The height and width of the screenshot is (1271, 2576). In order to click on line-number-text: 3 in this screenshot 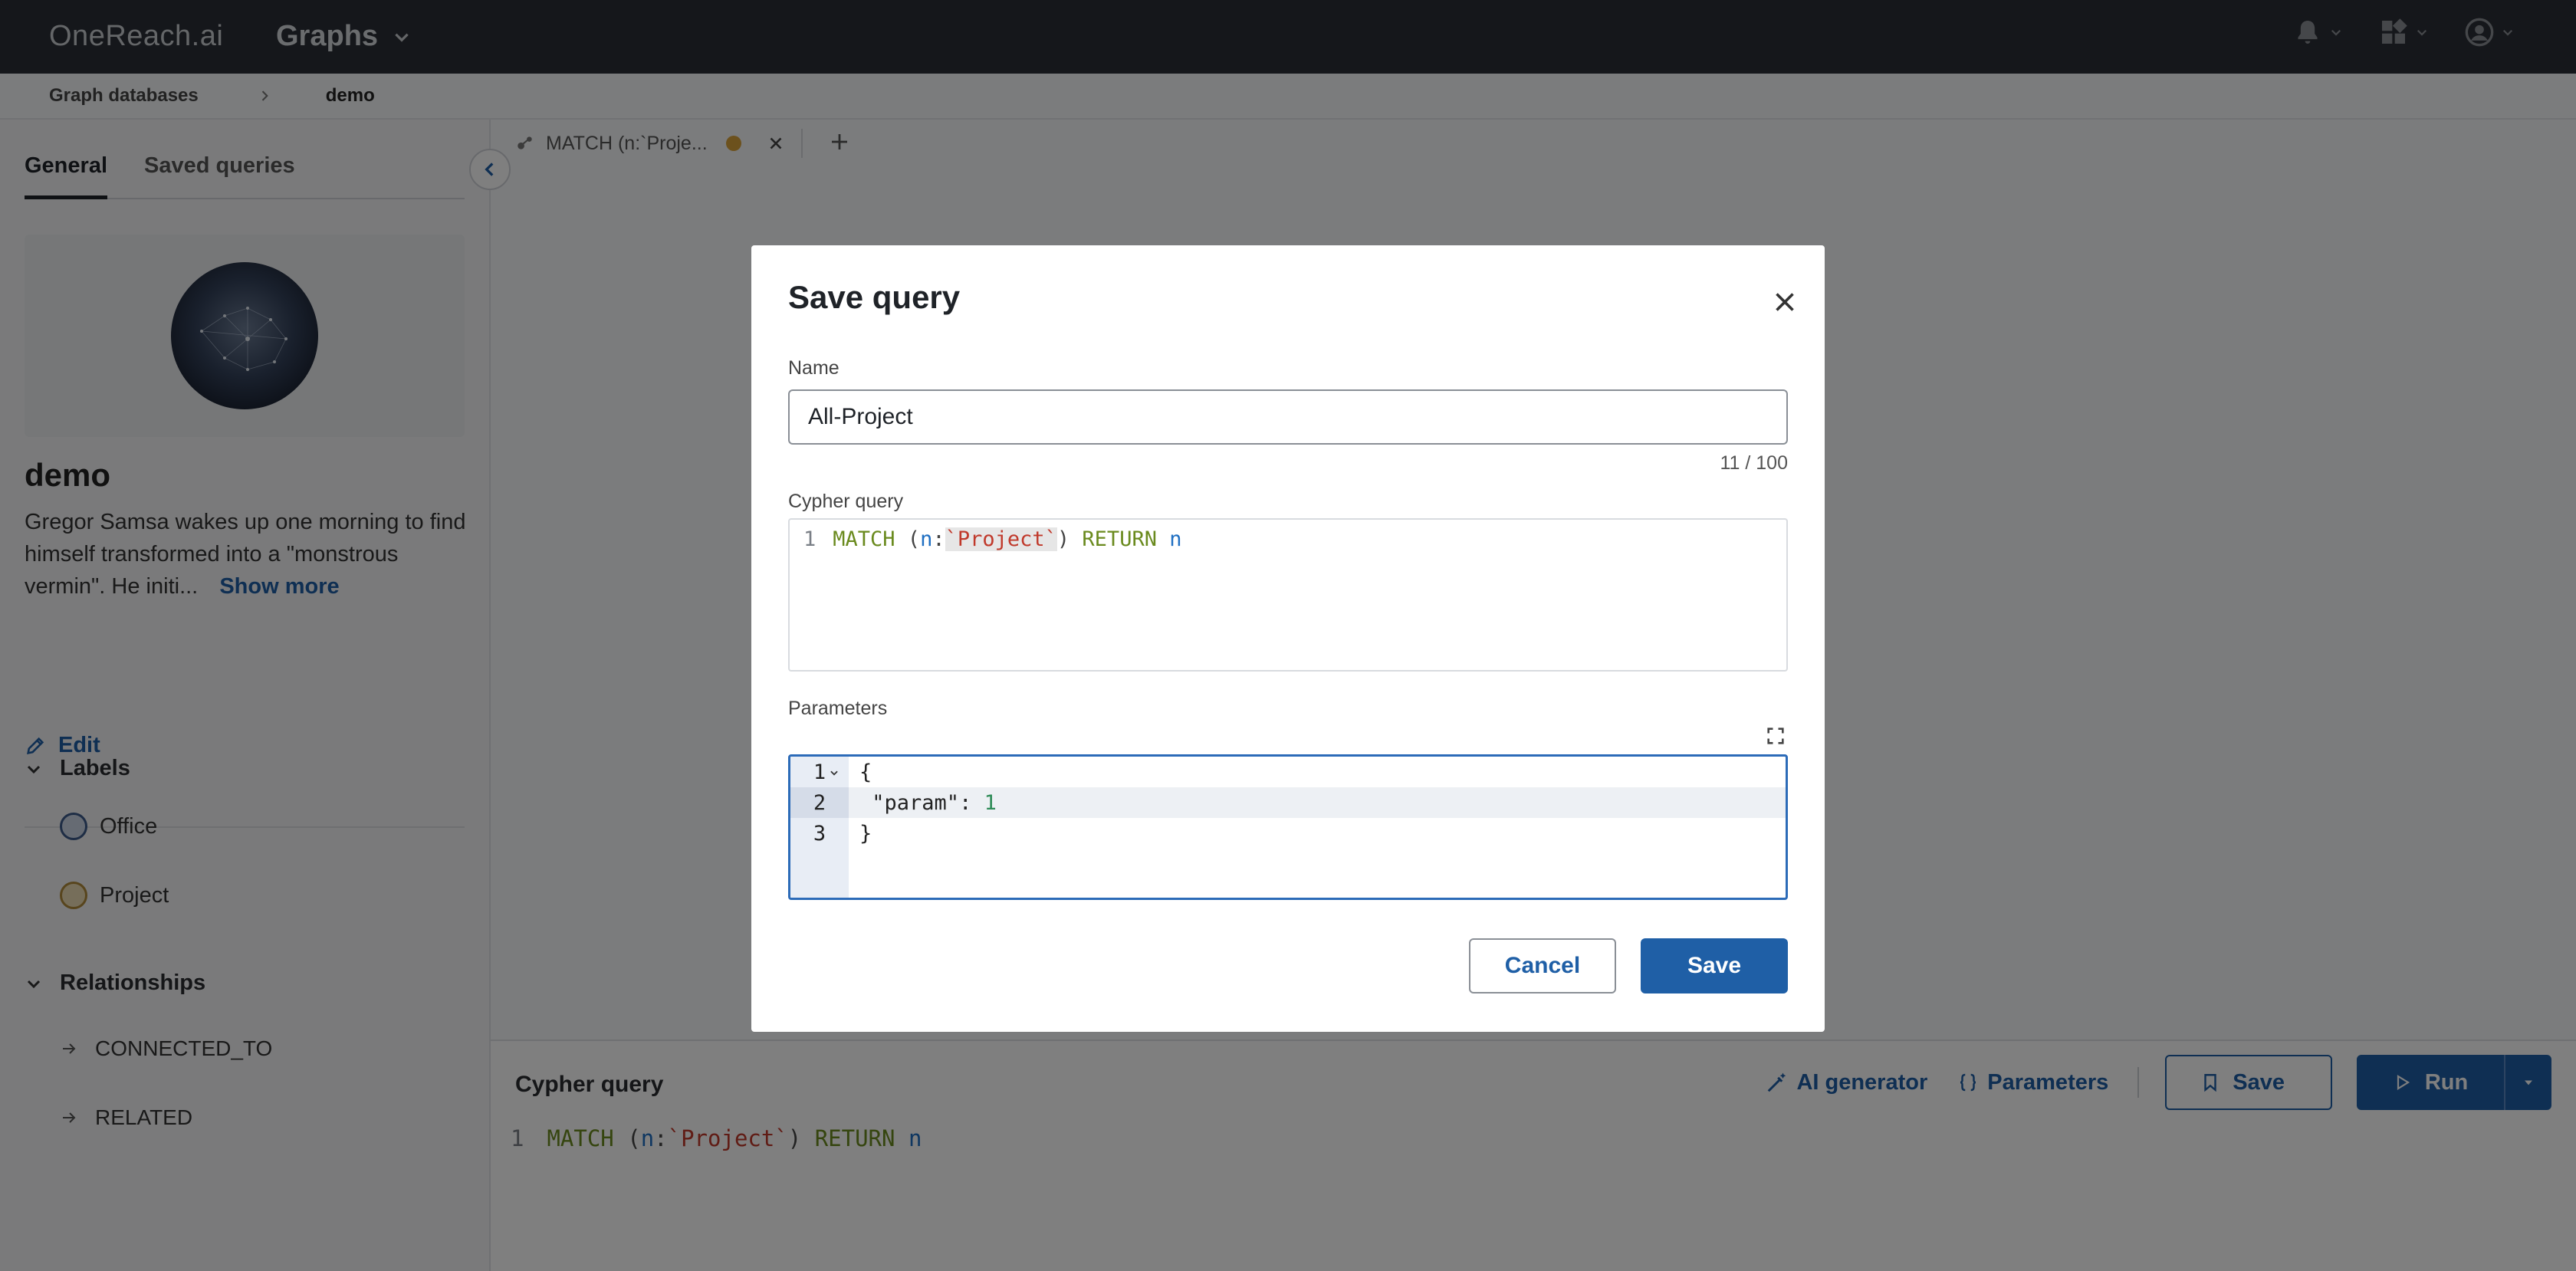, I will do `click(820, 833)`.